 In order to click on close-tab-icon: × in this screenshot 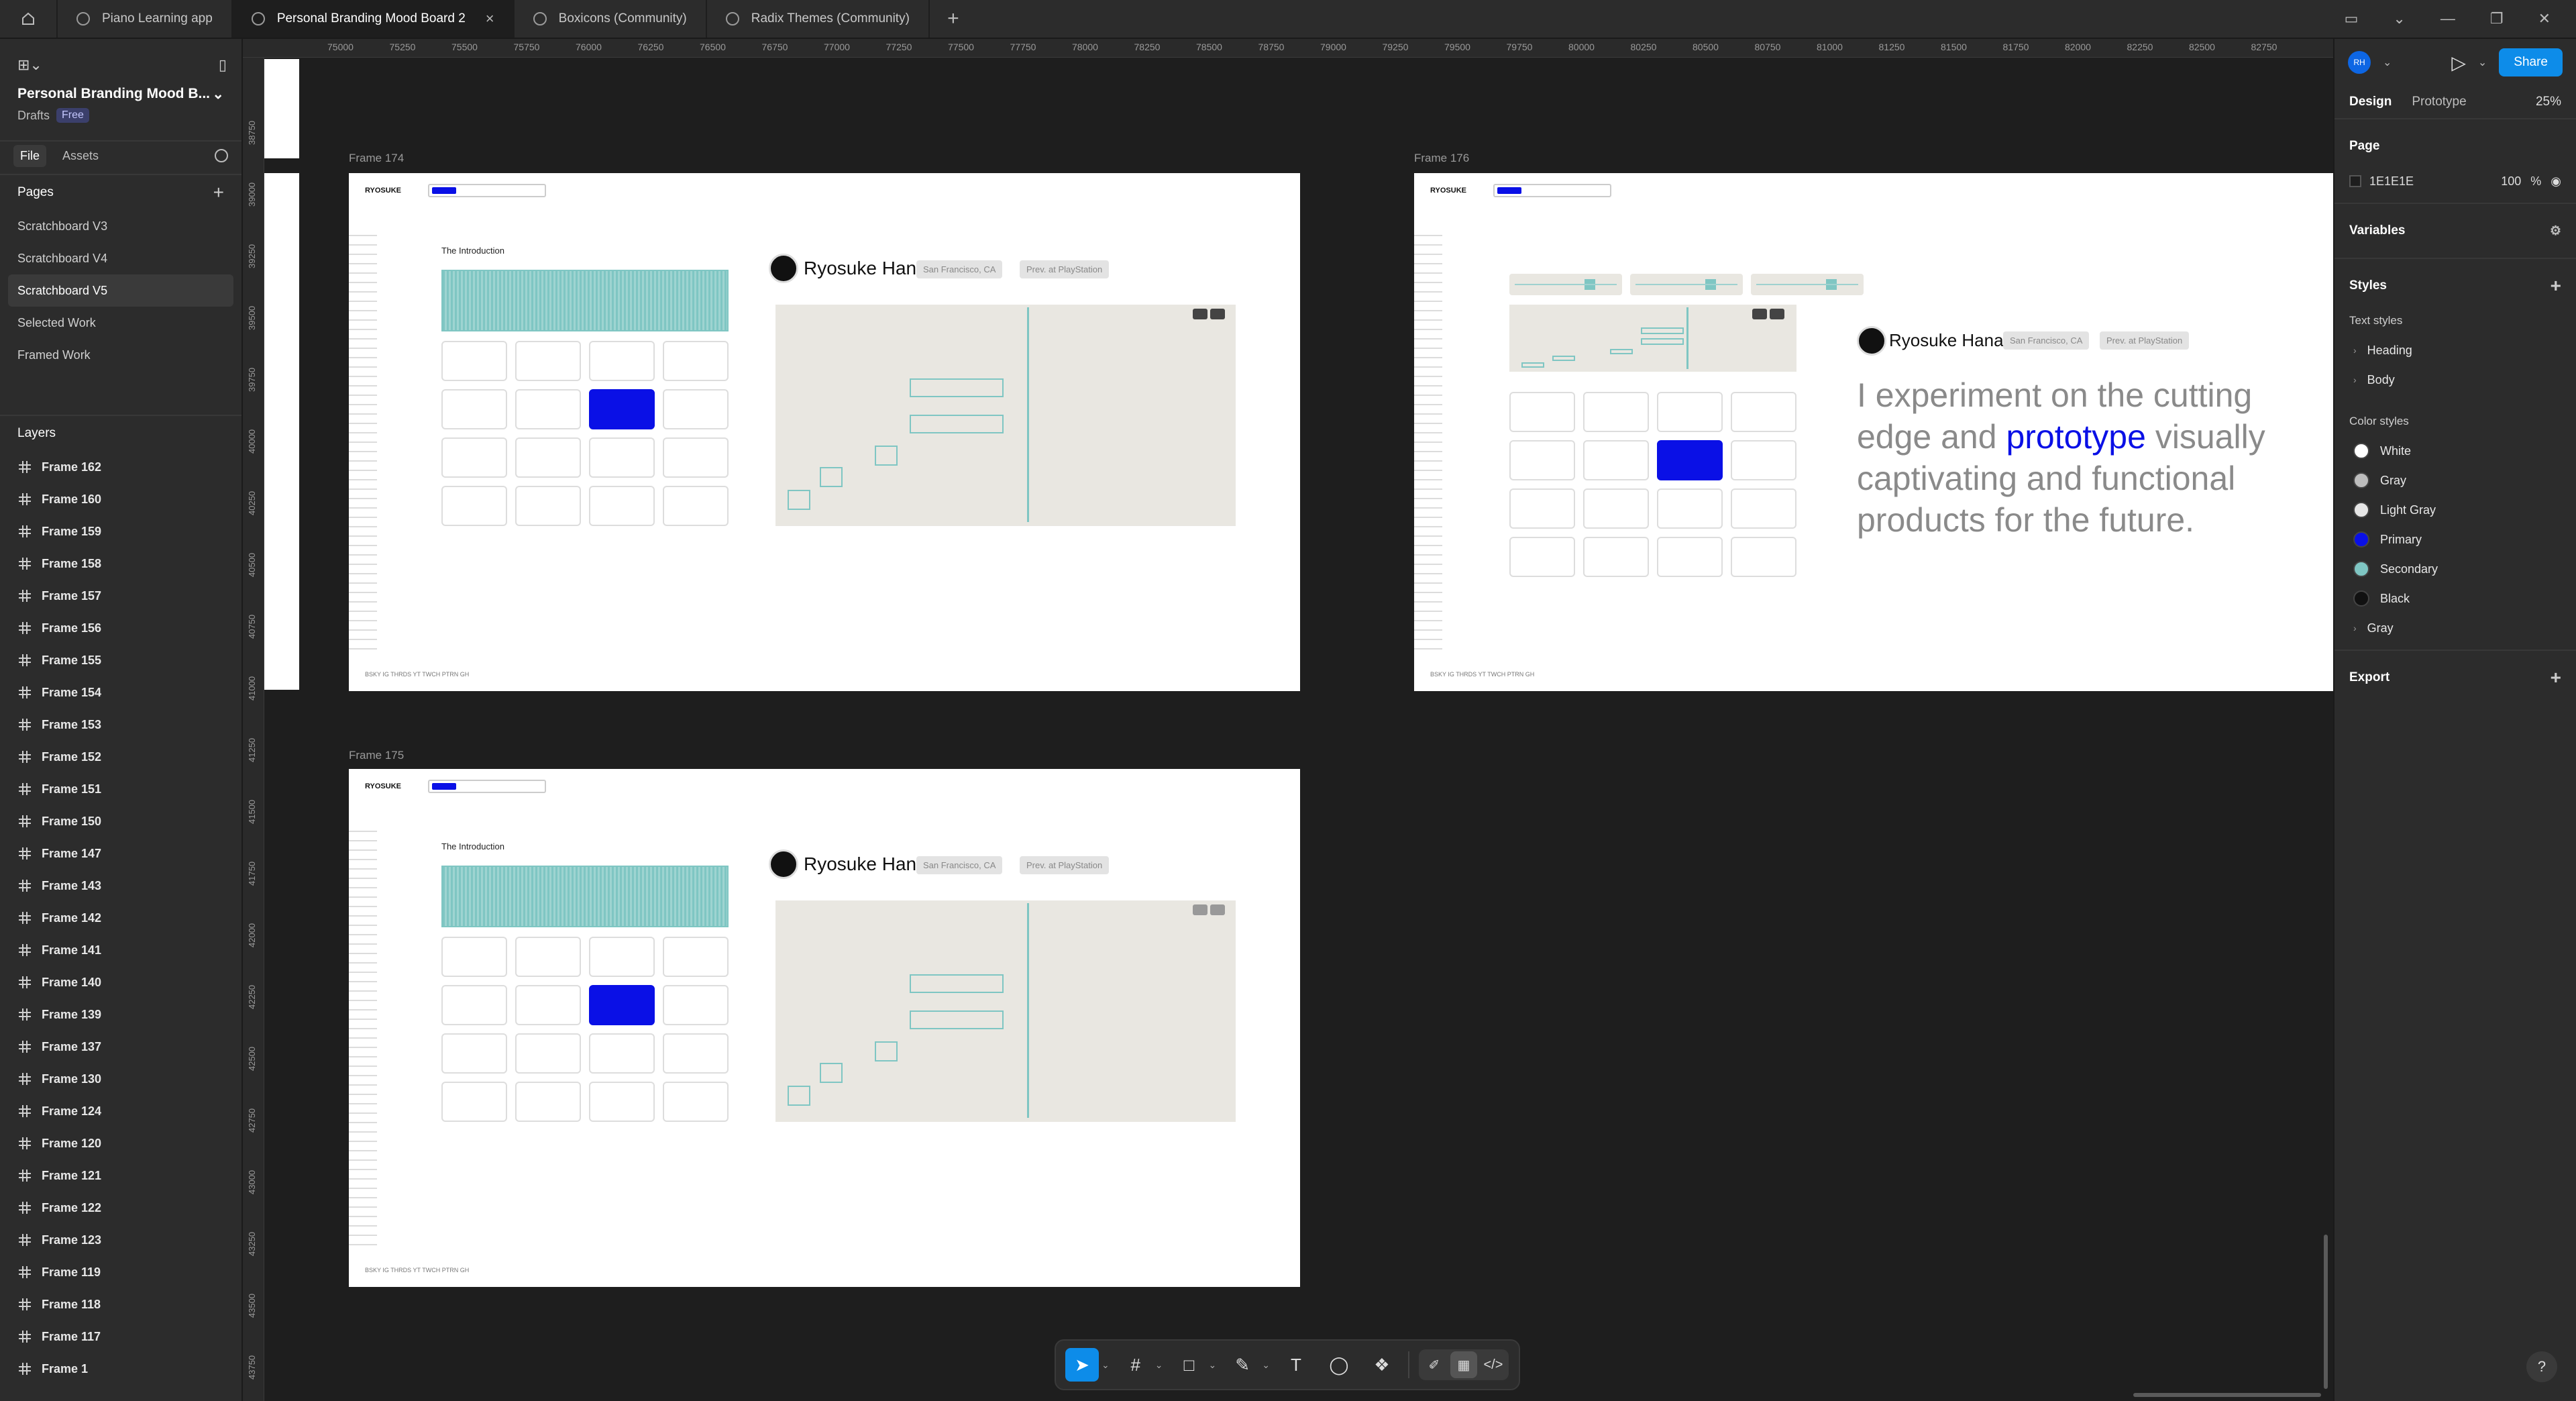, I will do `click(490, 19)`.